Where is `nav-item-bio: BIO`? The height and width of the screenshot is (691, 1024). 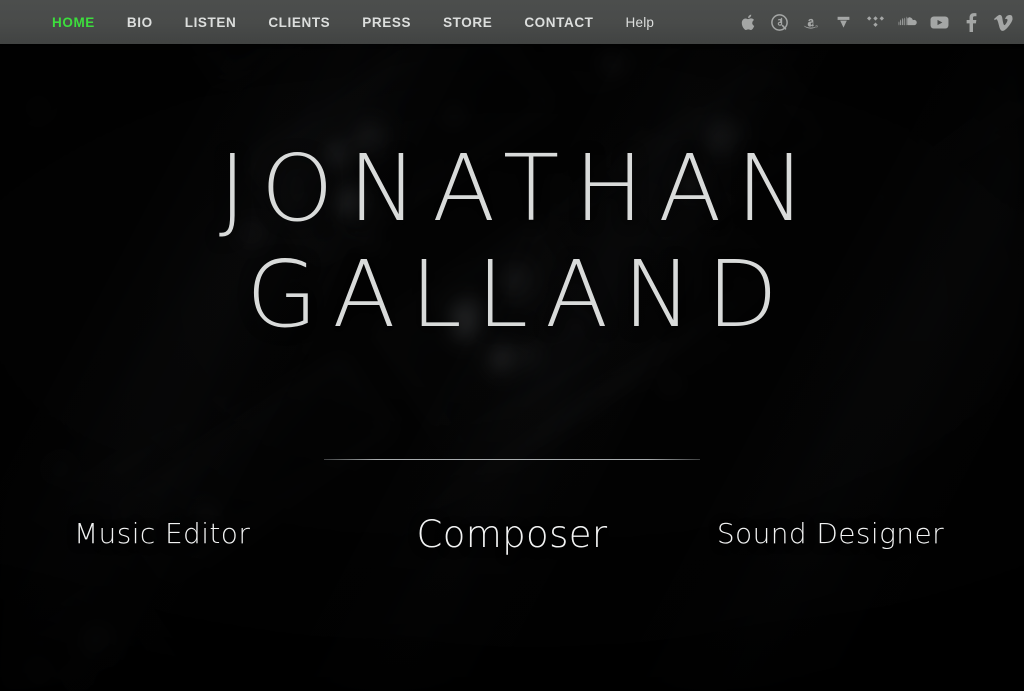 nav-item-bio: BIO is located at coordinates (140, 22).